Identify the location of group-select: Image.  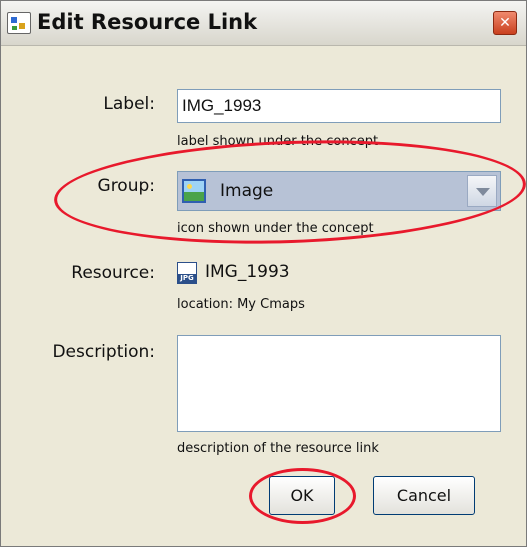
(339, 191).